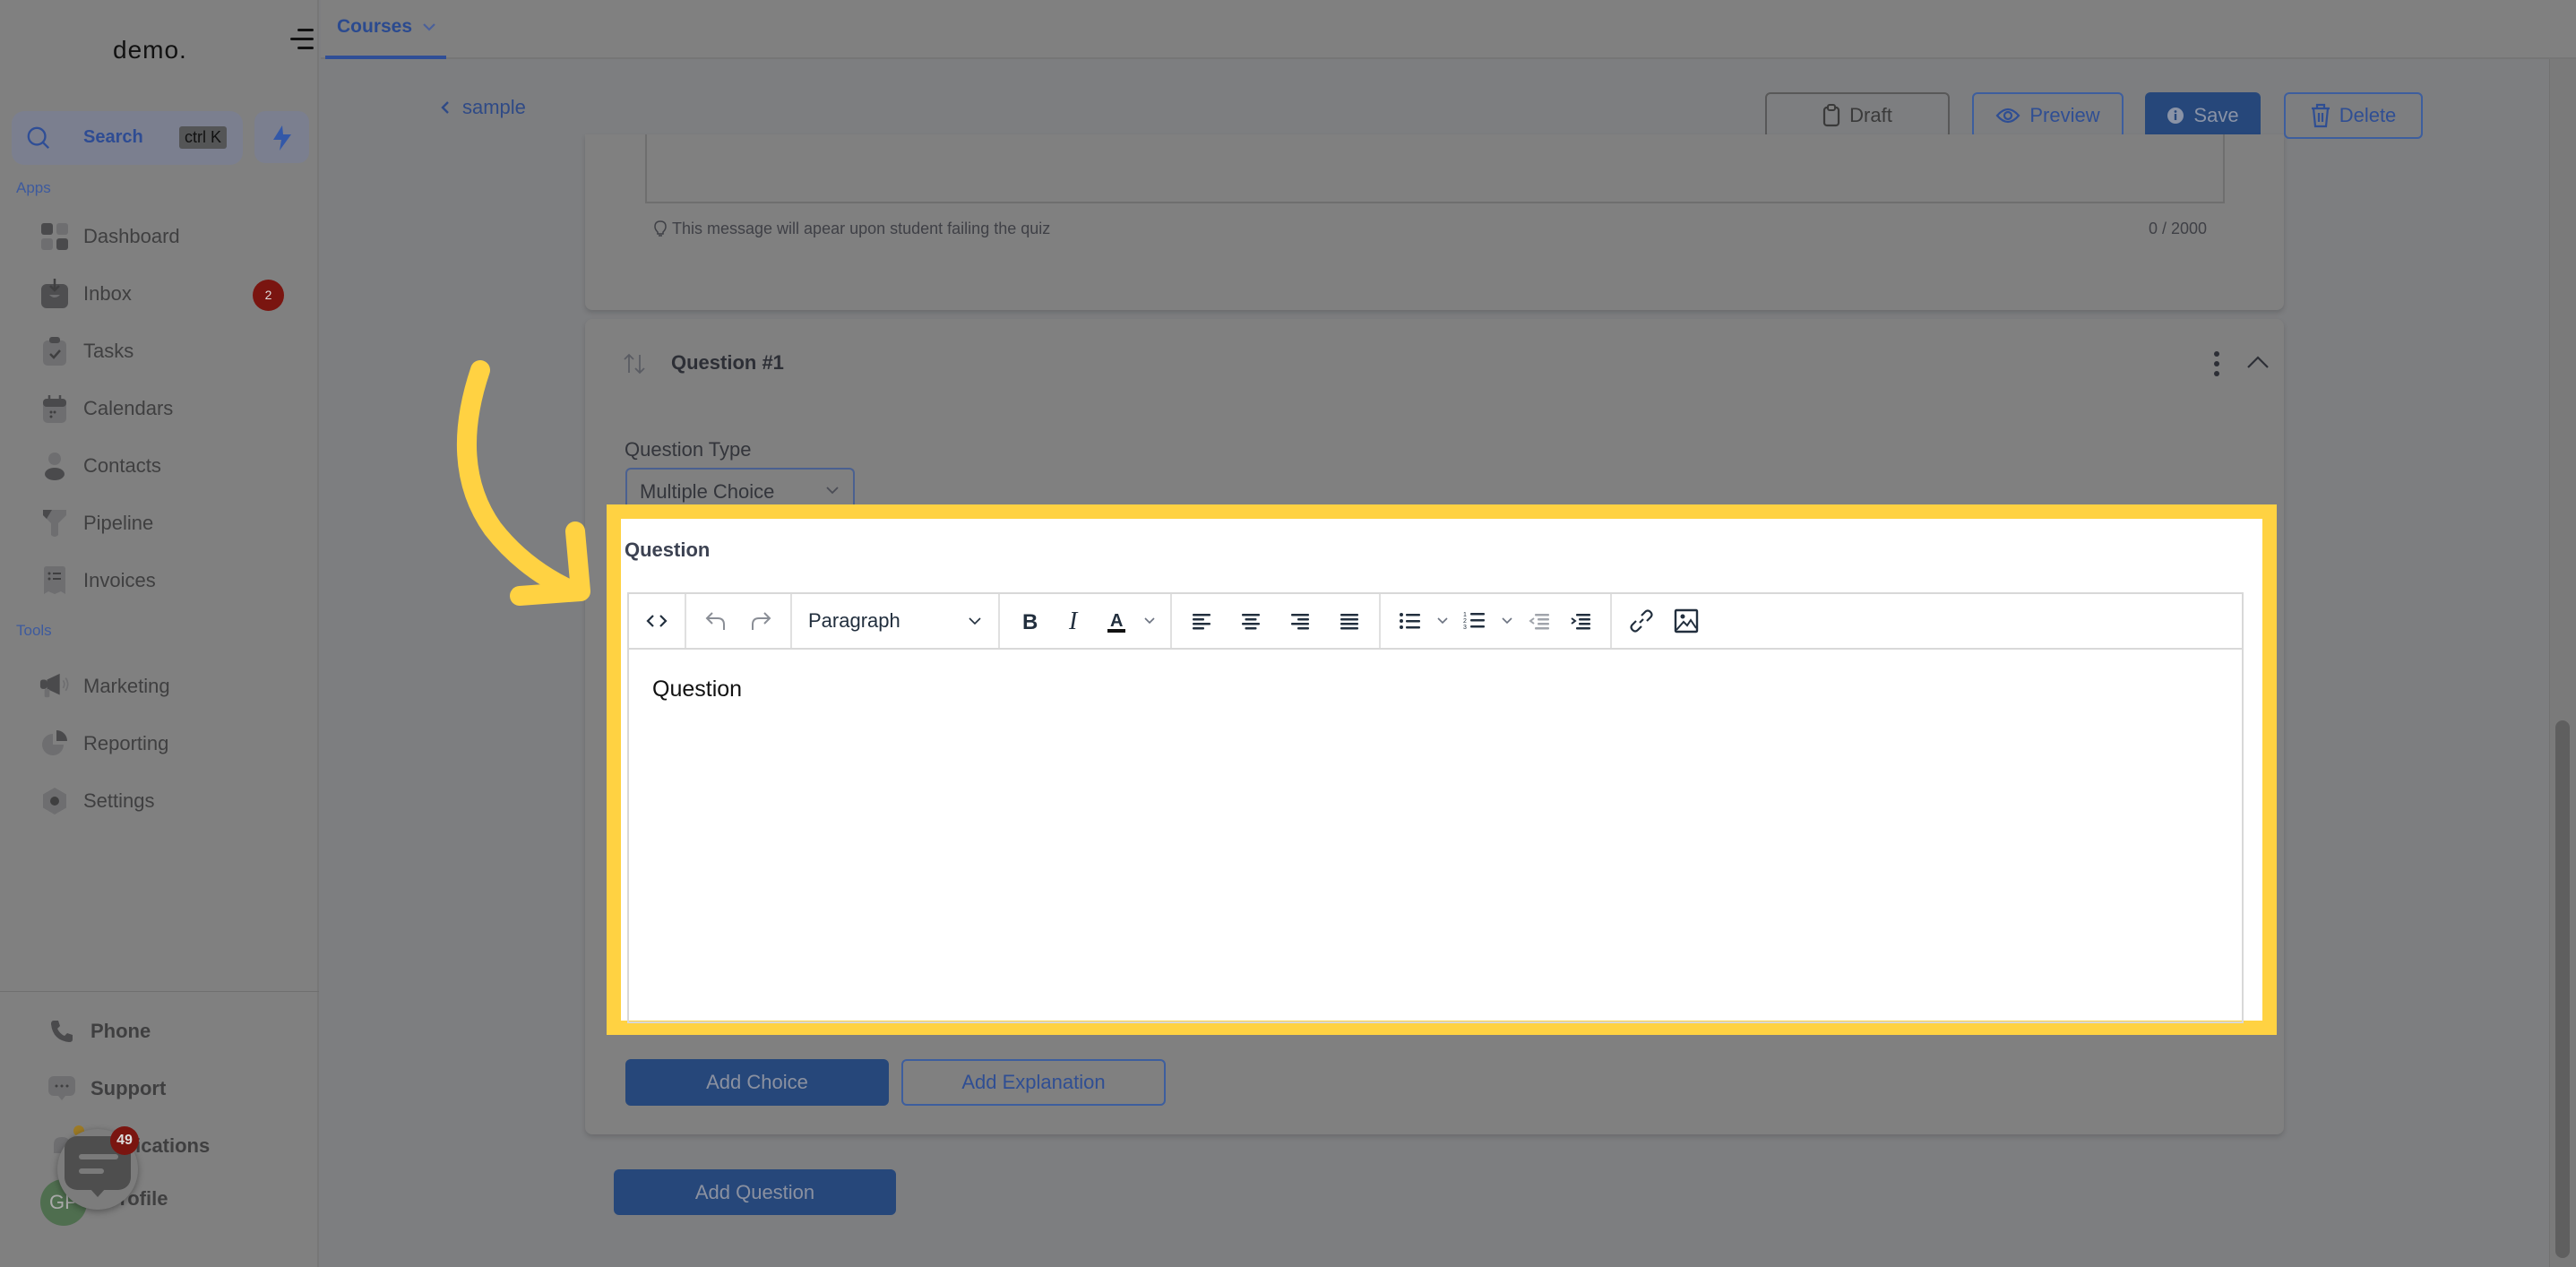  Describe the element at coordinates (1871, 115) in the screenshot. I see `draft-label: Draft` at that location.